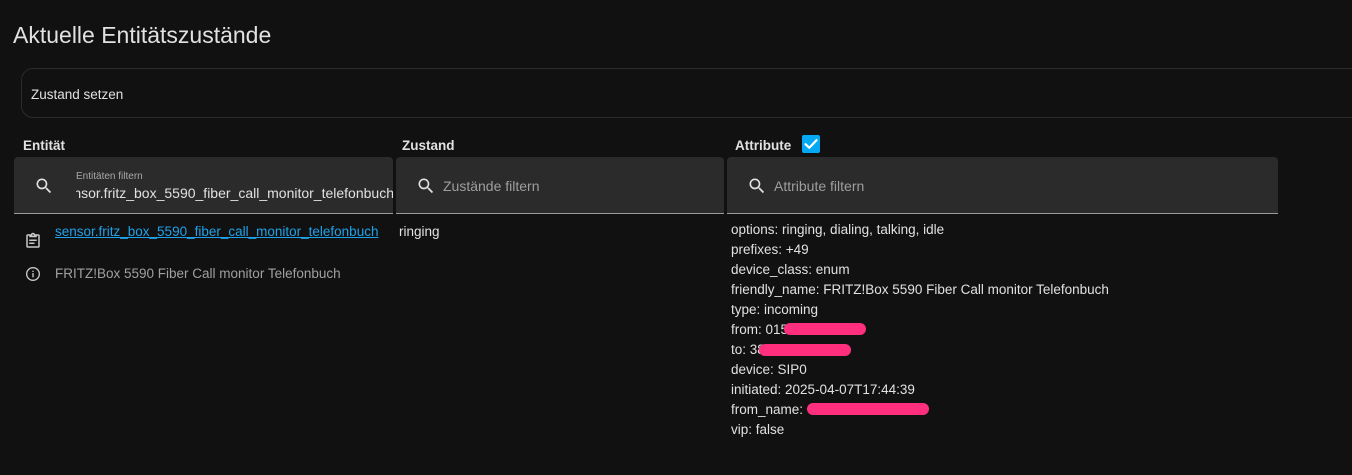 The height and width of the screenshot is (475, 1352). I want to click on column-header-attributes: Attribute, so click(763, 145).